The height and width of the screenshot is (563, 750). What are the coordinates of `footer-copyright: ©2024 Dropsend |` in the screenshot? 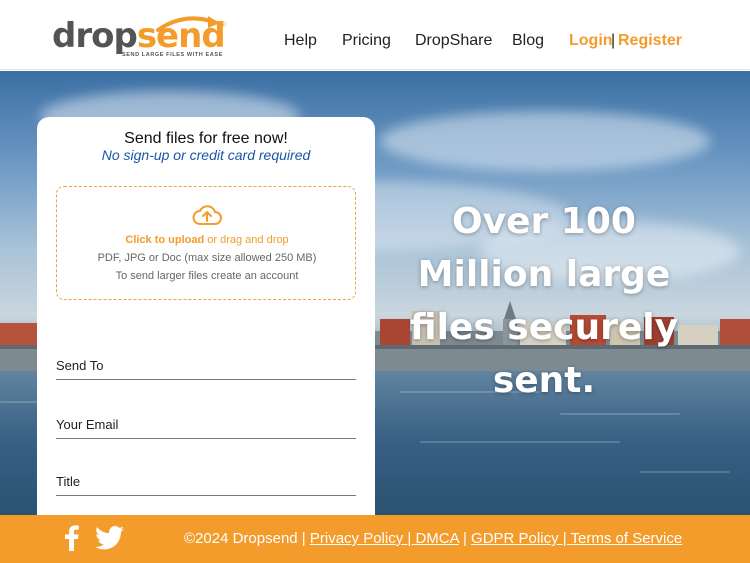 It's located at (247, 538).